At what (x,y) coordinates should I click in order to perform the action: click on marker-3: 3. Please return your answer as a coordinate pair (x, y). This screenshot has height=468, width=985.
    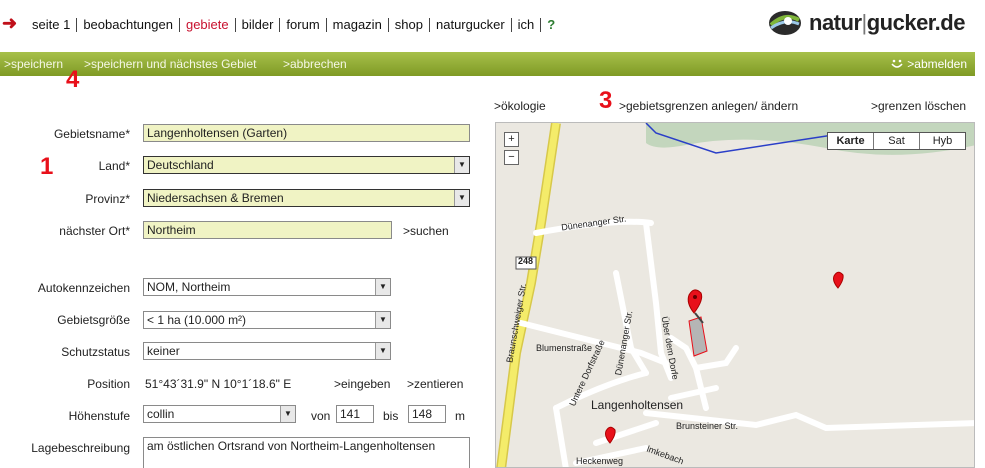
    Looking at the image, I should click on (606, 100).